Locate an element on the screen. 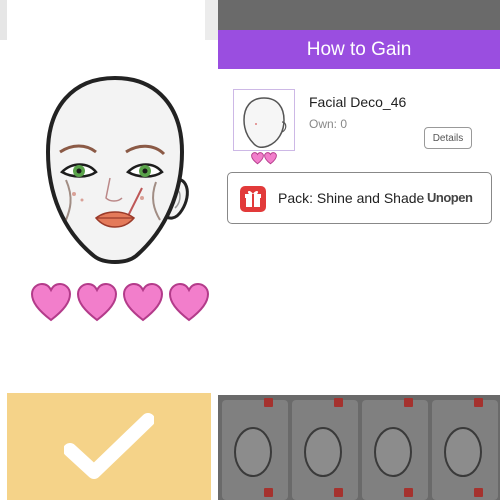  item-thumbnail is located at coordinates (264, 120).